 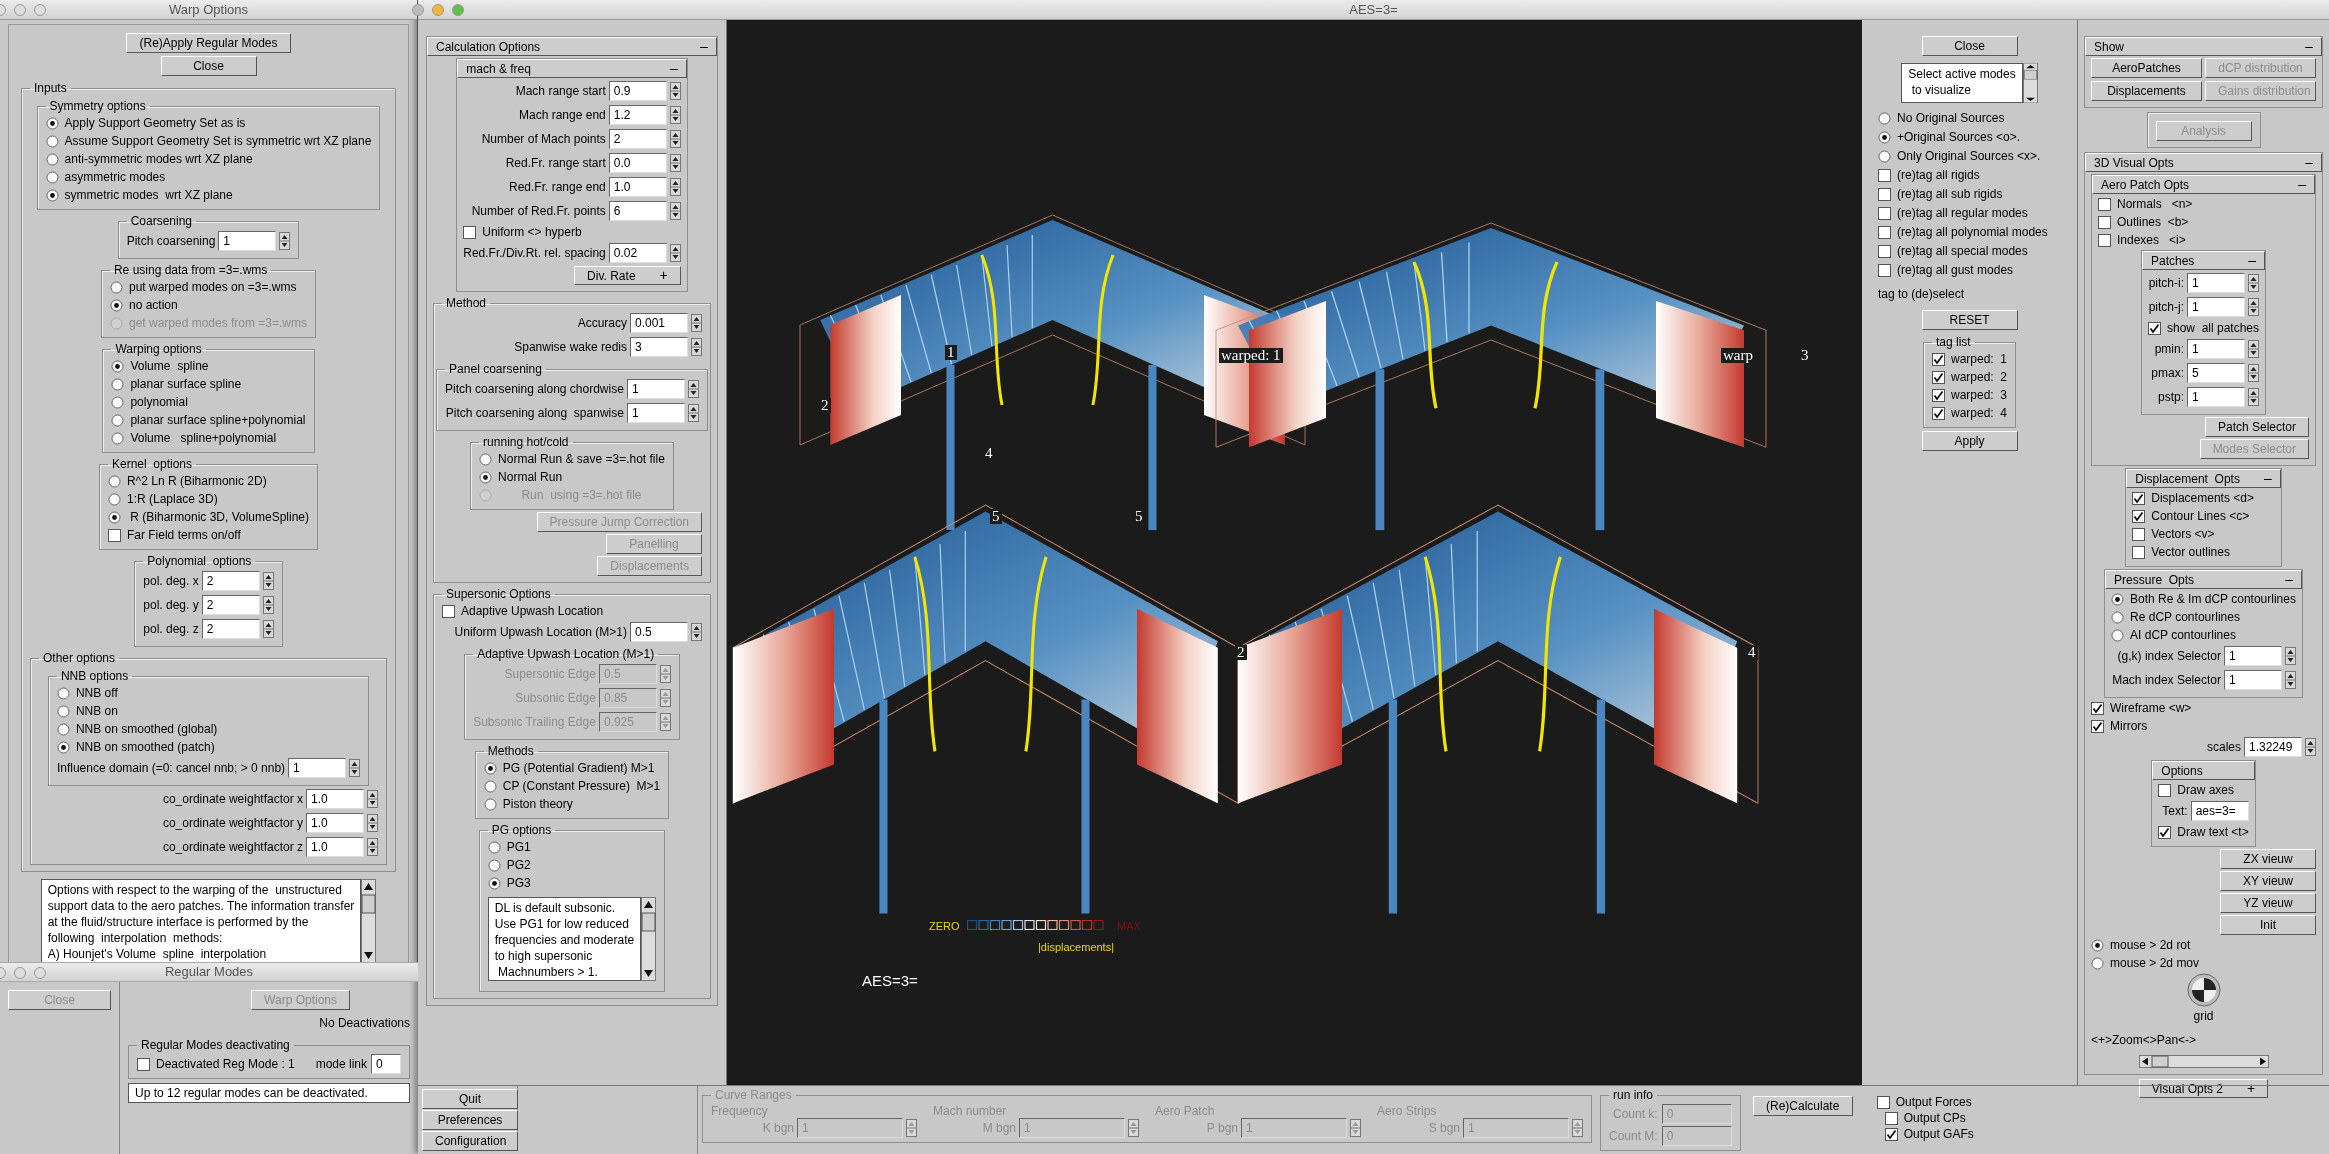 I want to click on section-header: mach & freq –, so click(x=572, y=68).